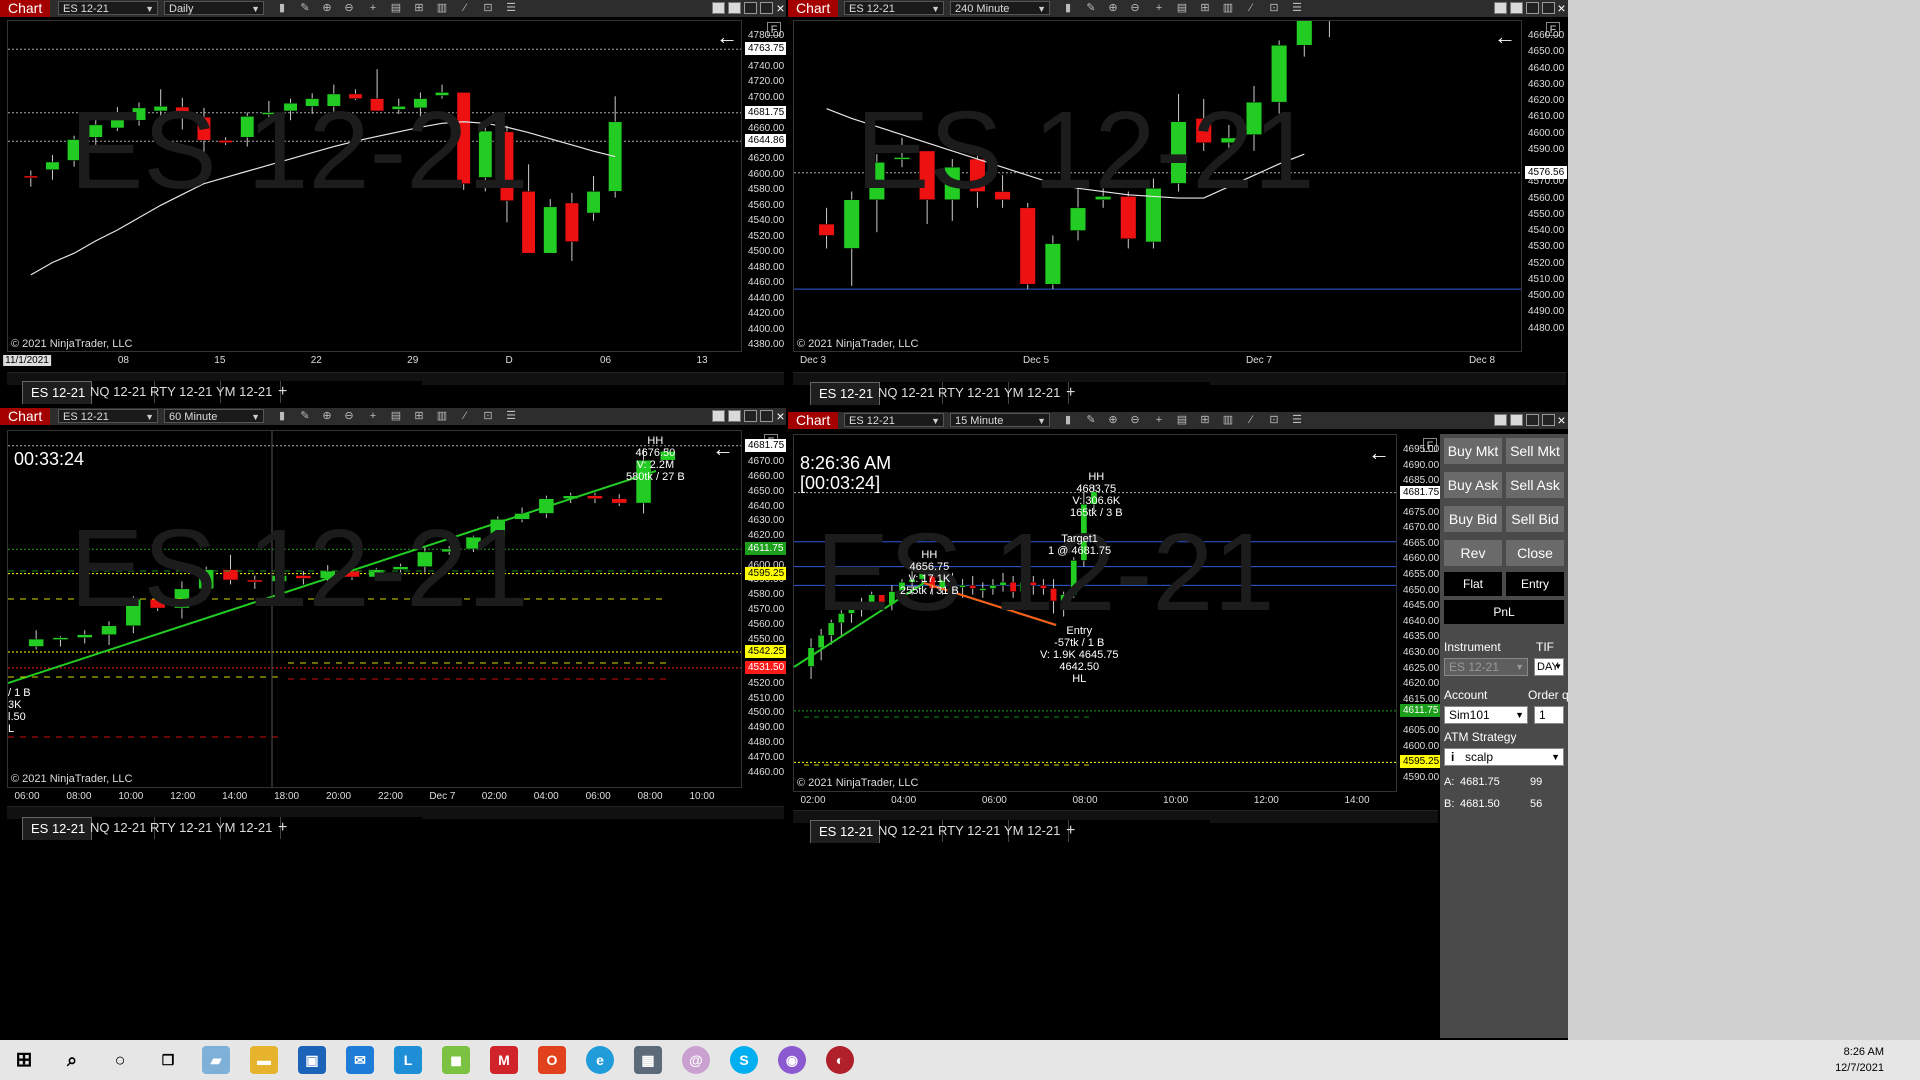 This screenshot has width=1920, height=1080. Describe the element at coordinates (372, 362) in the screenshot. I see `time-axis: 11/1/2021 08 15 22 29 D 06 13` at that location.